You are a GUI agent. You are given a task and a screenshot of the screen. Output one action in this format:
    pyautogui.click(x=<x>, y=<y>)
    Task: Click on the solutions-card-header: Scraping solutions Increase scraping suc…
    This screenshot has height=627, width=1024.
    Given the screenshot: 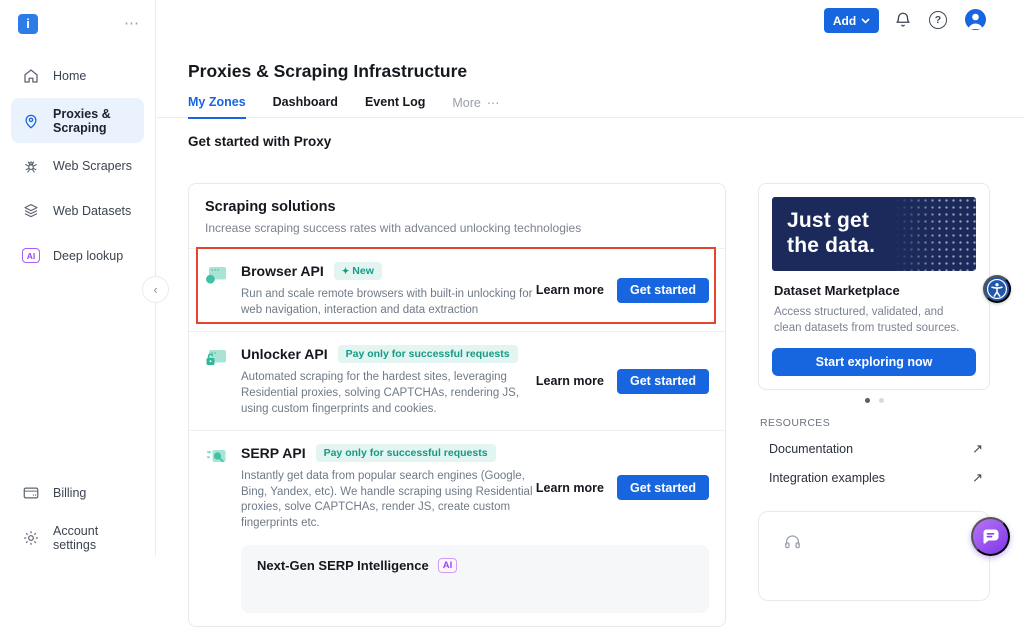 What is the action you would take?
    pyautogui.click(x=457, y=216)
    